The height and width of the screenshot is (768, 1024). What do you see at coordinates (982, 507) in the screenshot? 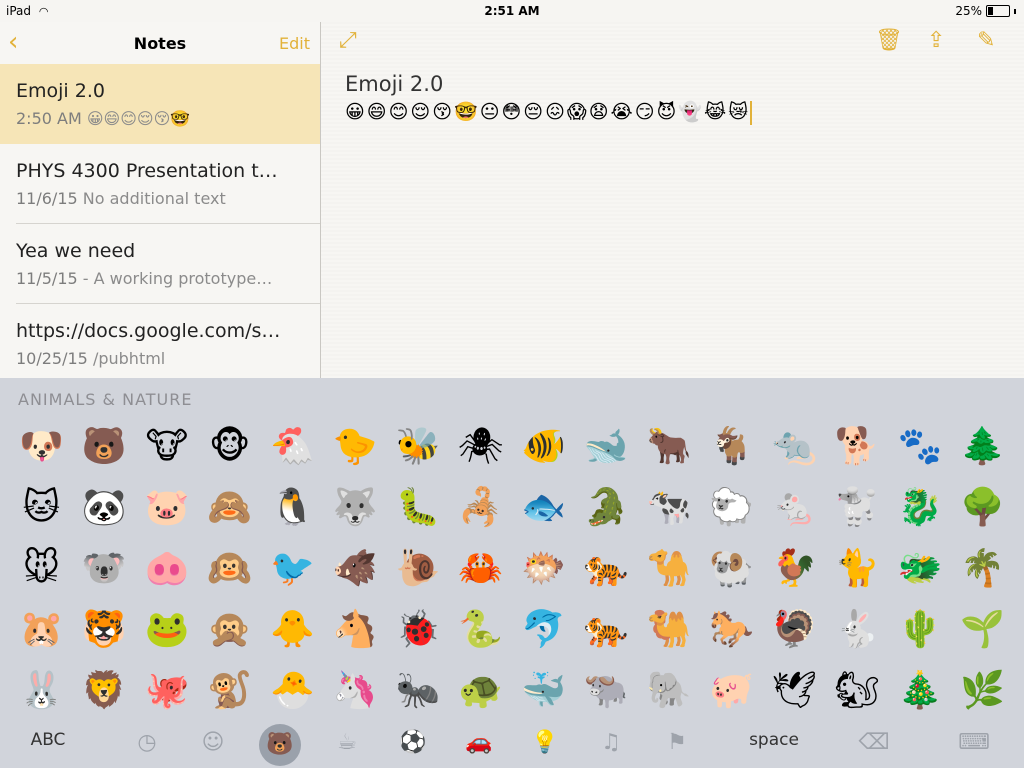
I see `emoji-key: 🌳` at bounding box center [982, 507].